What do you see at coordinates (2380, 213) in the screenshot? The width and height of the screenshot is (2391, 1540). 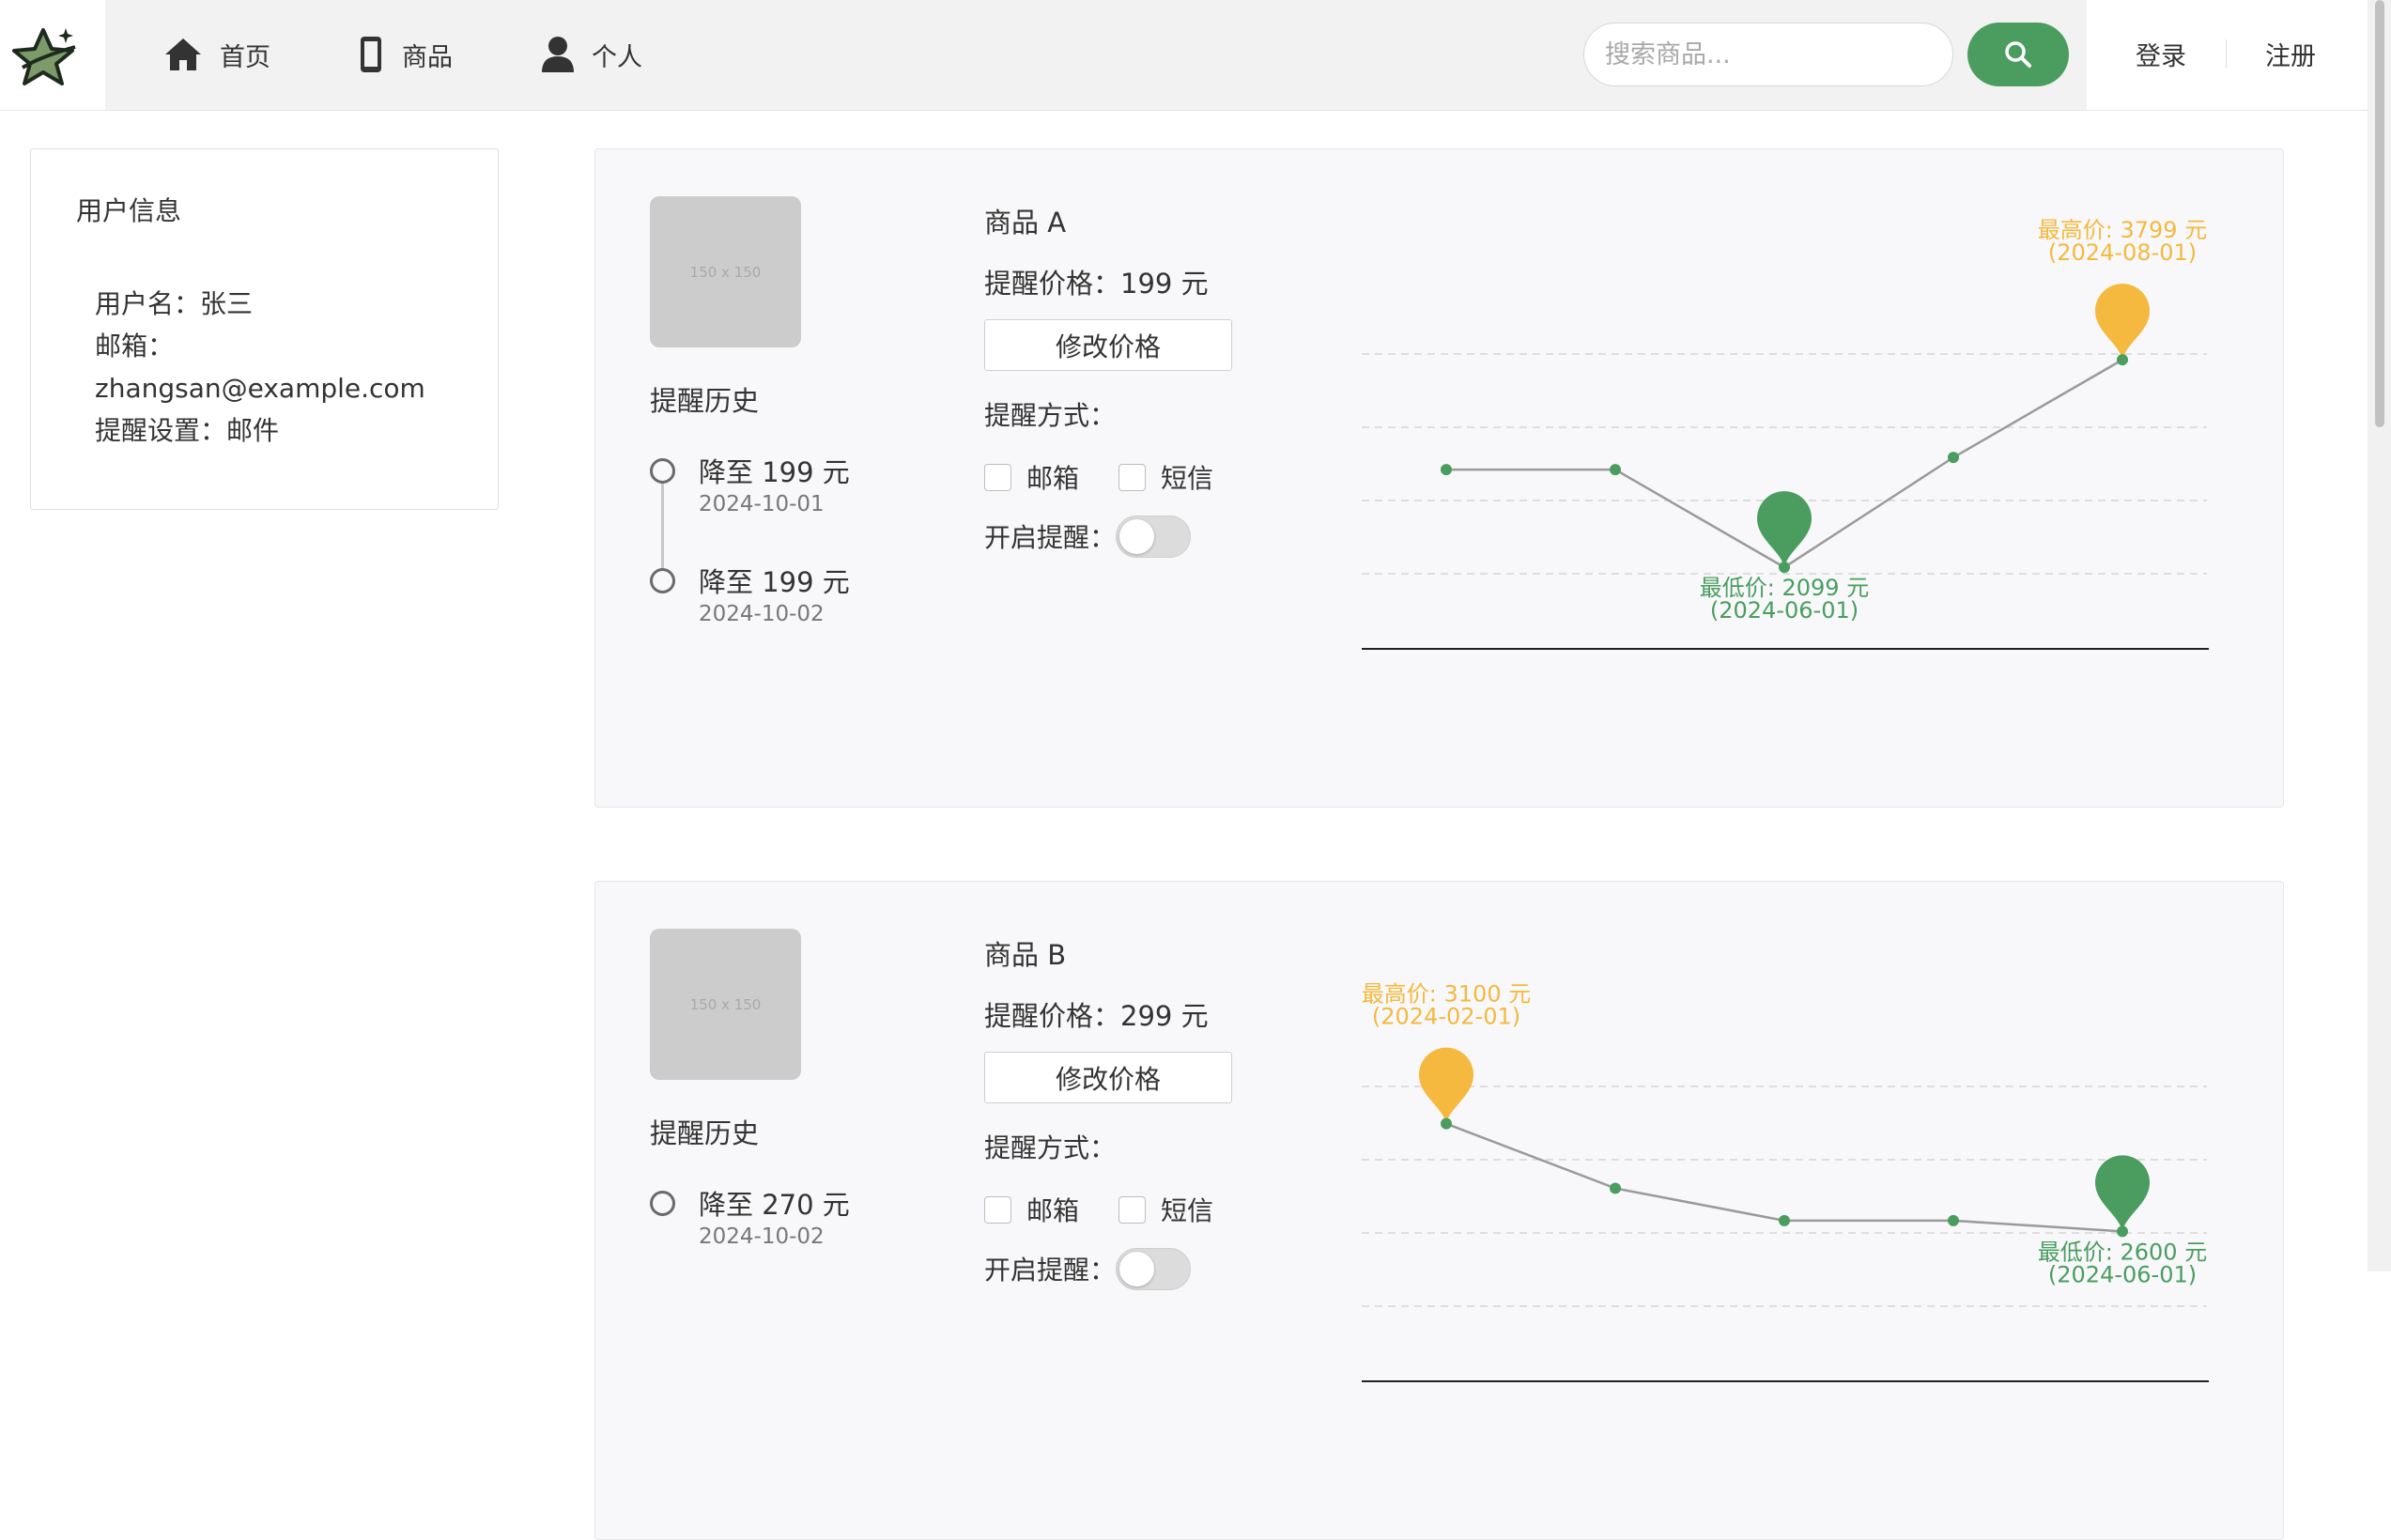 I see `scrollbar-thumb` at bounding box center [2380, 213].